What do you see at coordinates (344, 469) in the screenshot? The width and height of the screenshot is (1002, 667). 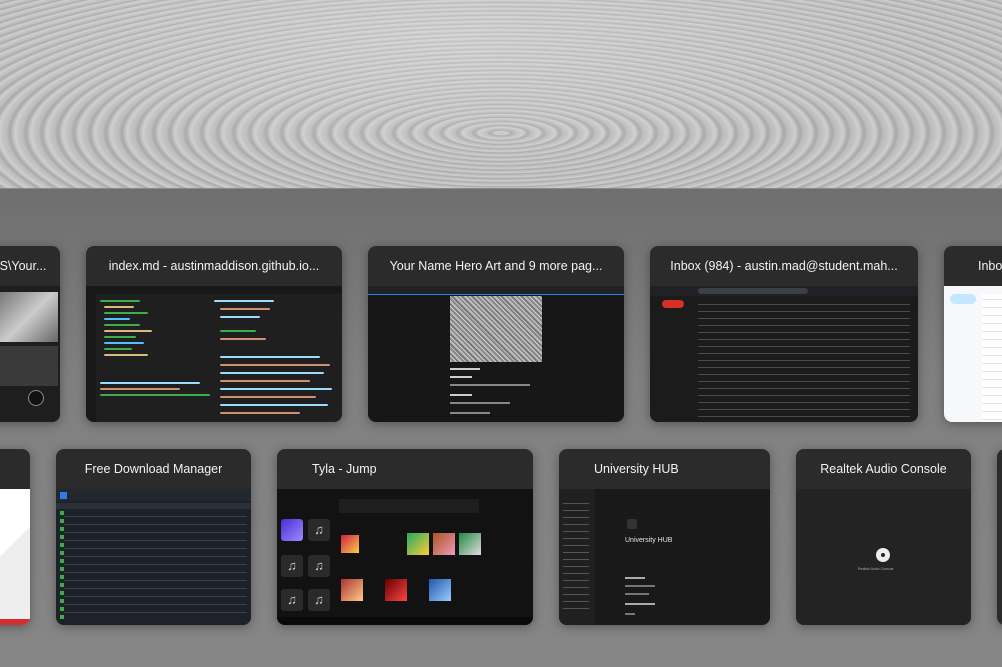 I see `window-title: Tyla - Jump` at bounding box center [344, 469].